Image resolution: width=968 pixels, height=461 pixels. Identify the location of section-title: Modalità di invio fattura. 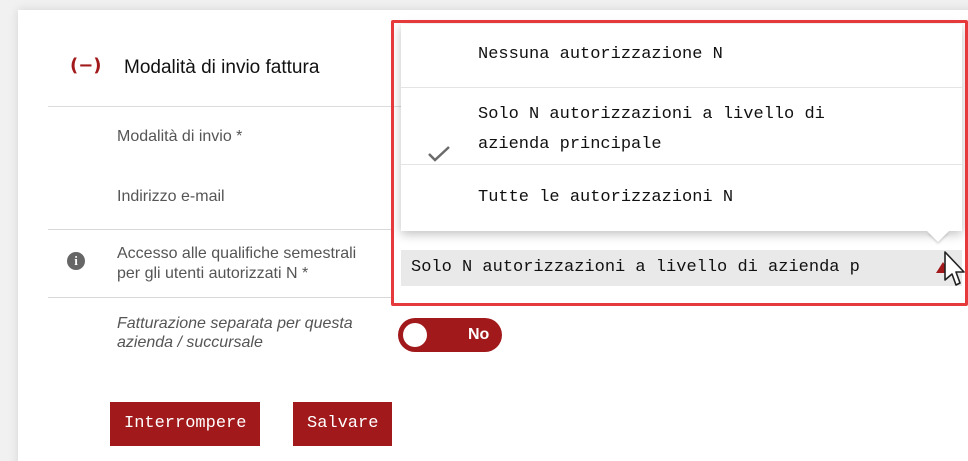
(222, 67).